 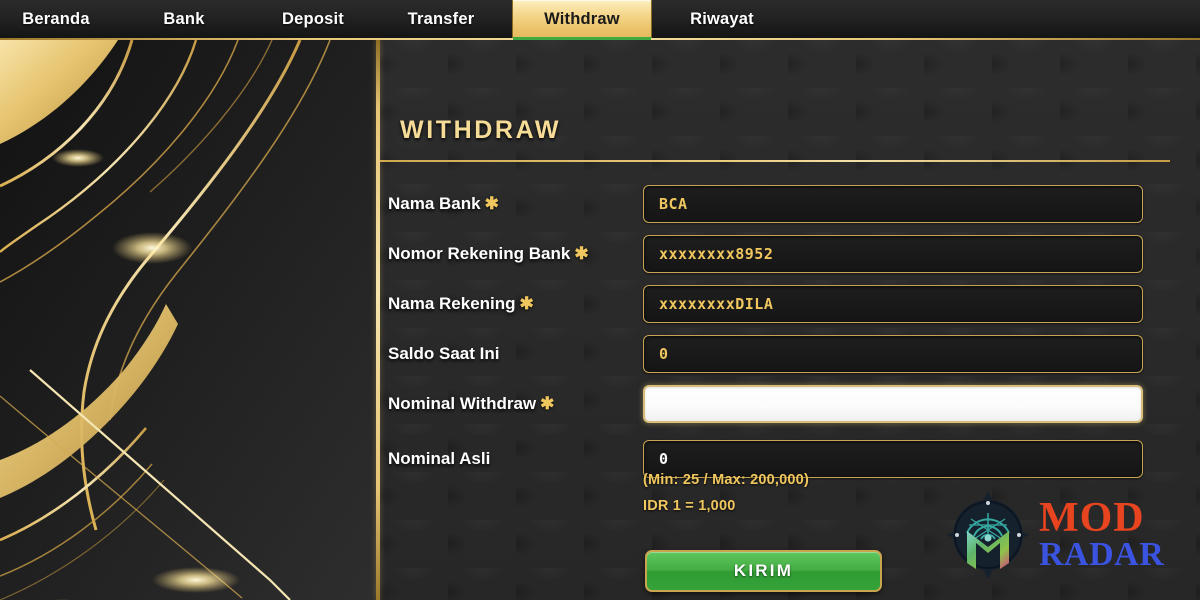 I want to click on nav-item-label: Riwayat, so click(x=722, y=18).